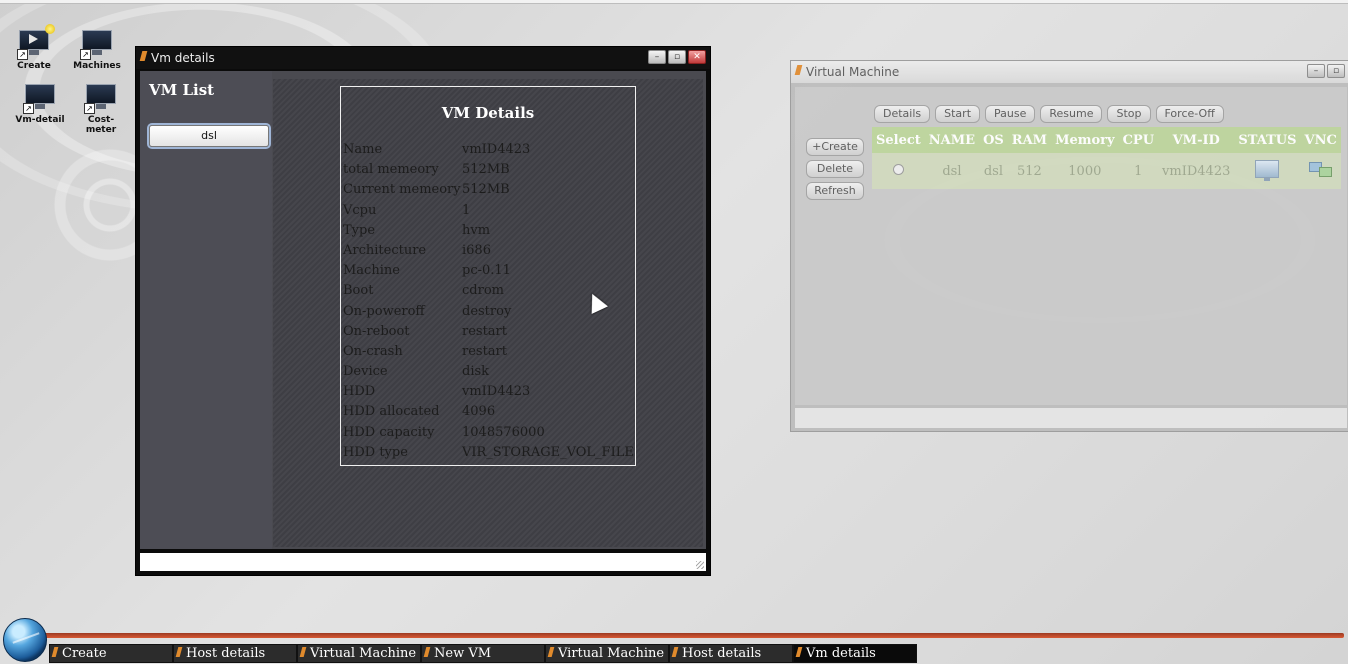  I want to click on detail-value: 1, so click(466, 210).